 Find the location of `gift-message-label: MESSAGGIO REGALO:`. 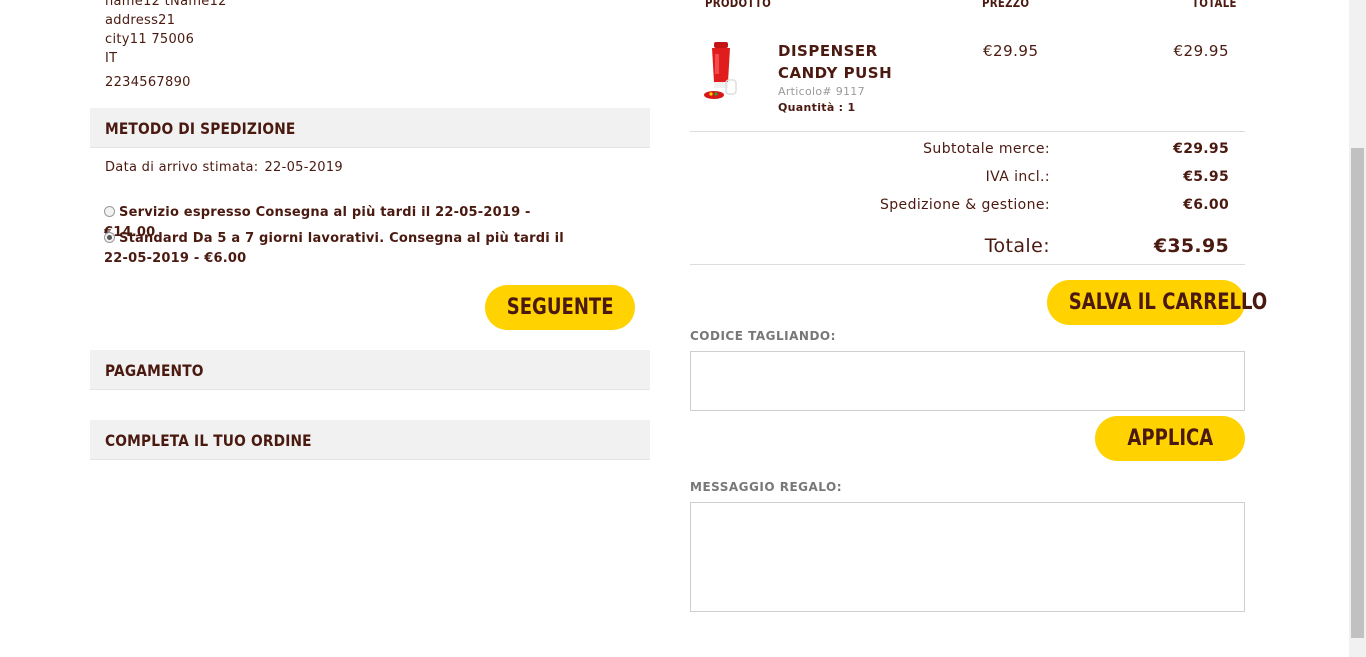

gift-message-label: MESSAGGIO REGALO: is located at coordinates (766, 487).